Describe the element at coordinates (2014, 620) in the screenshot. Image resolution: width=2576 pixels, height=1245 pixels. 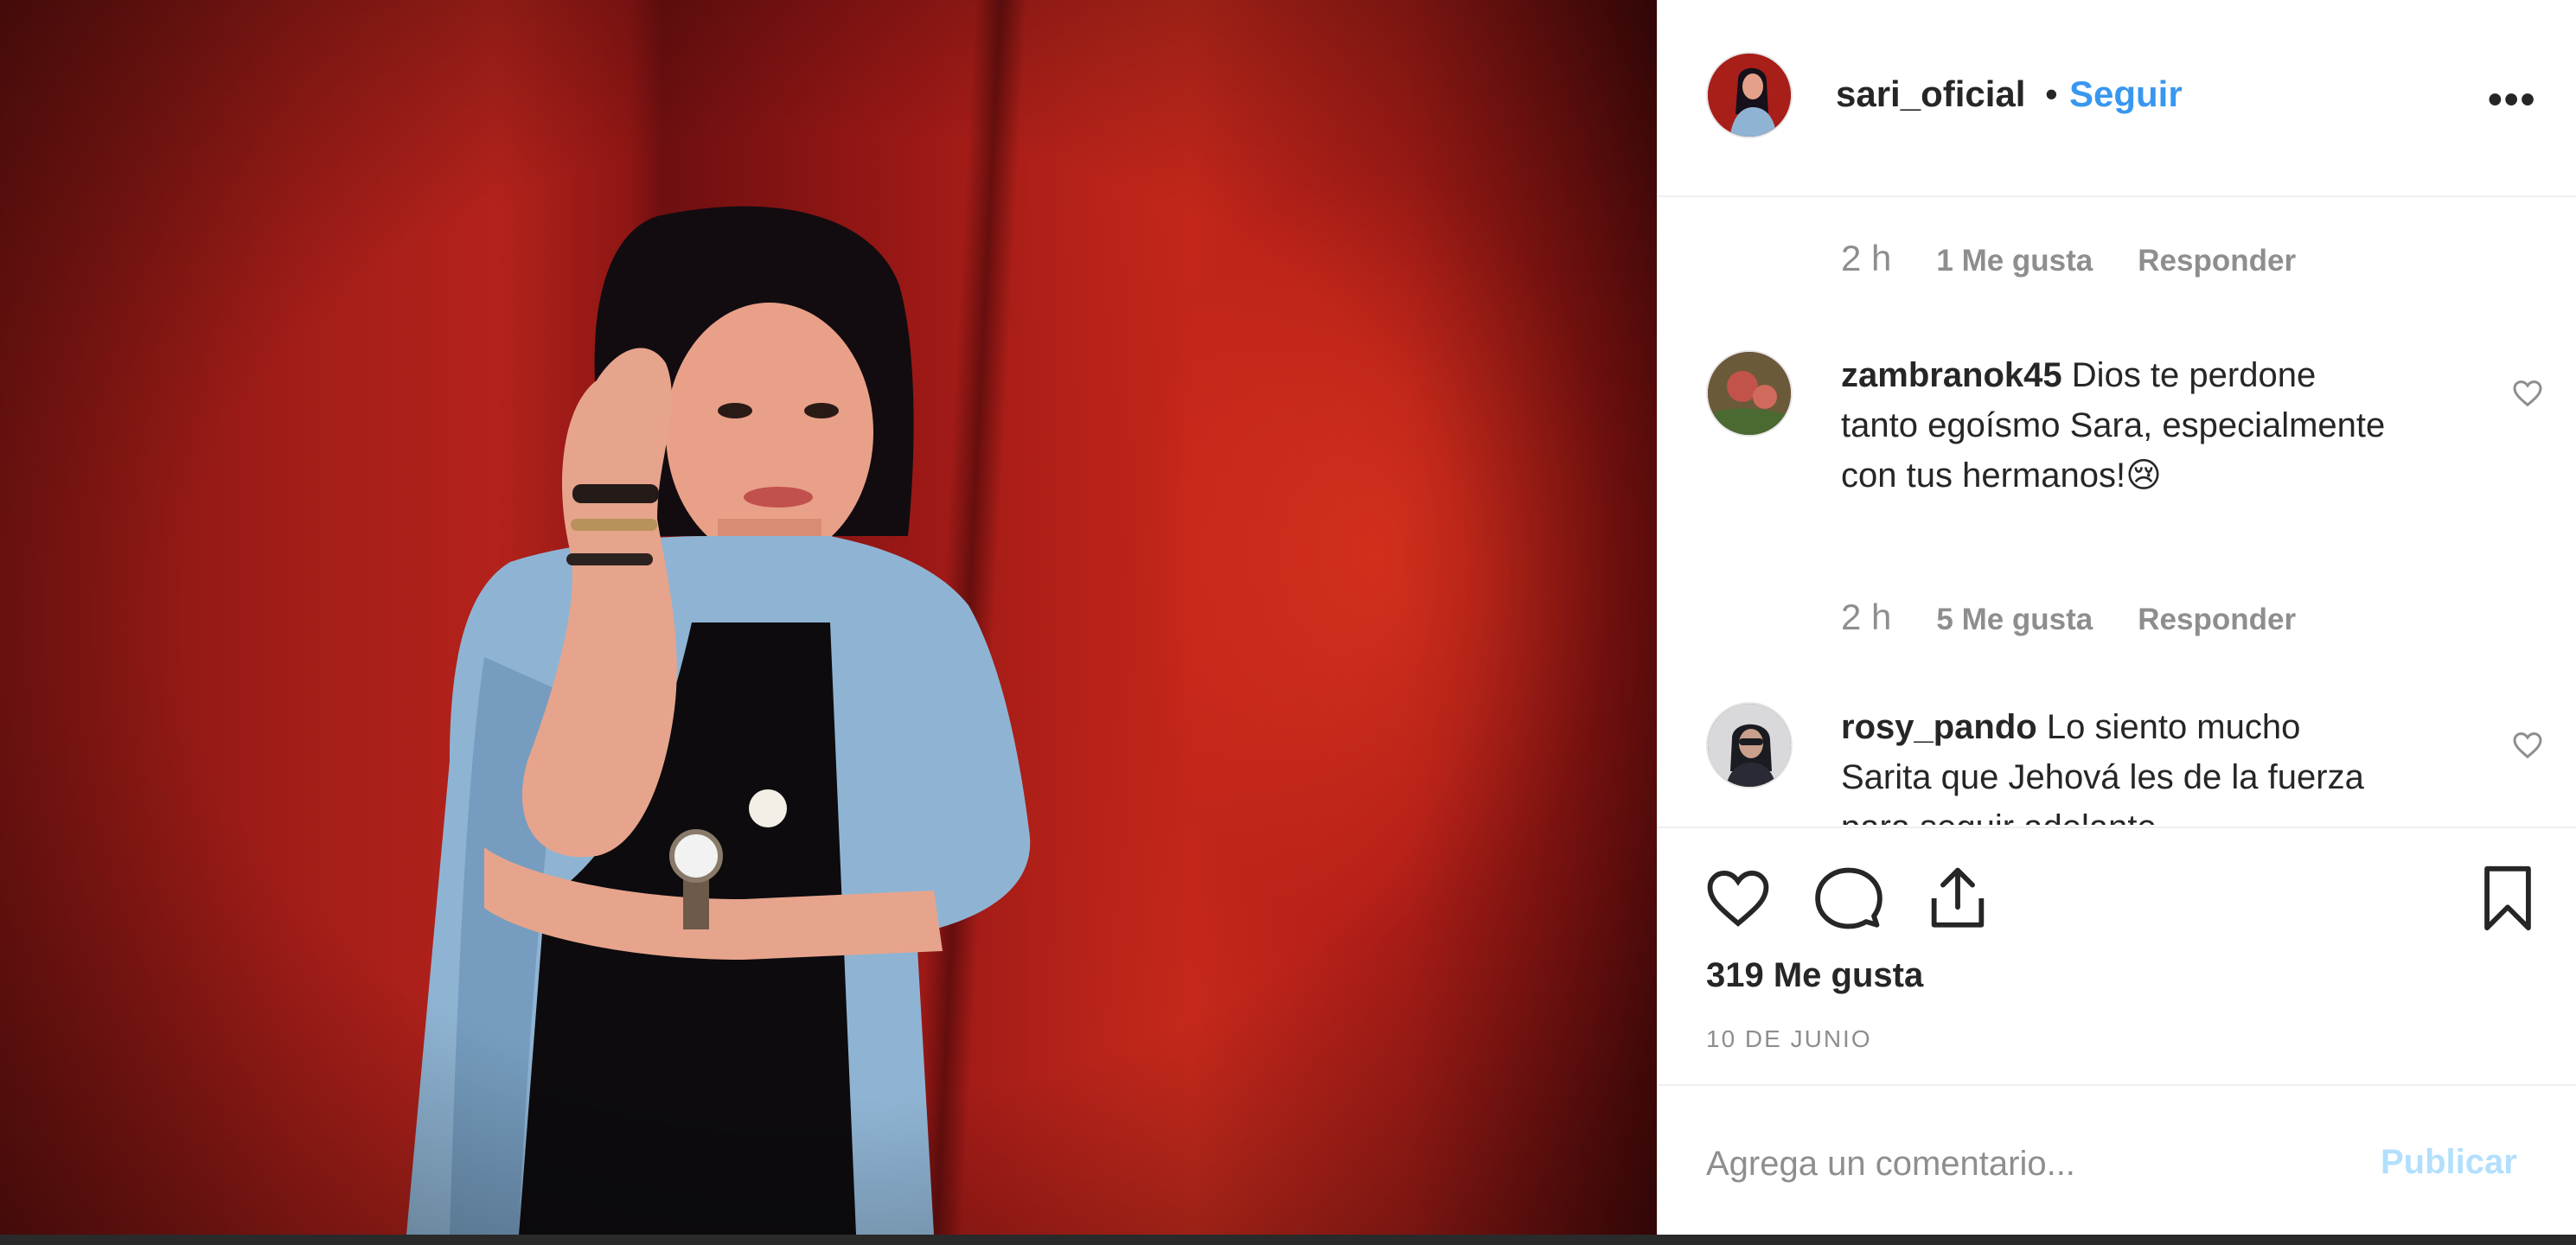
I see `comment-likes: 5 Me gusta` at that location.